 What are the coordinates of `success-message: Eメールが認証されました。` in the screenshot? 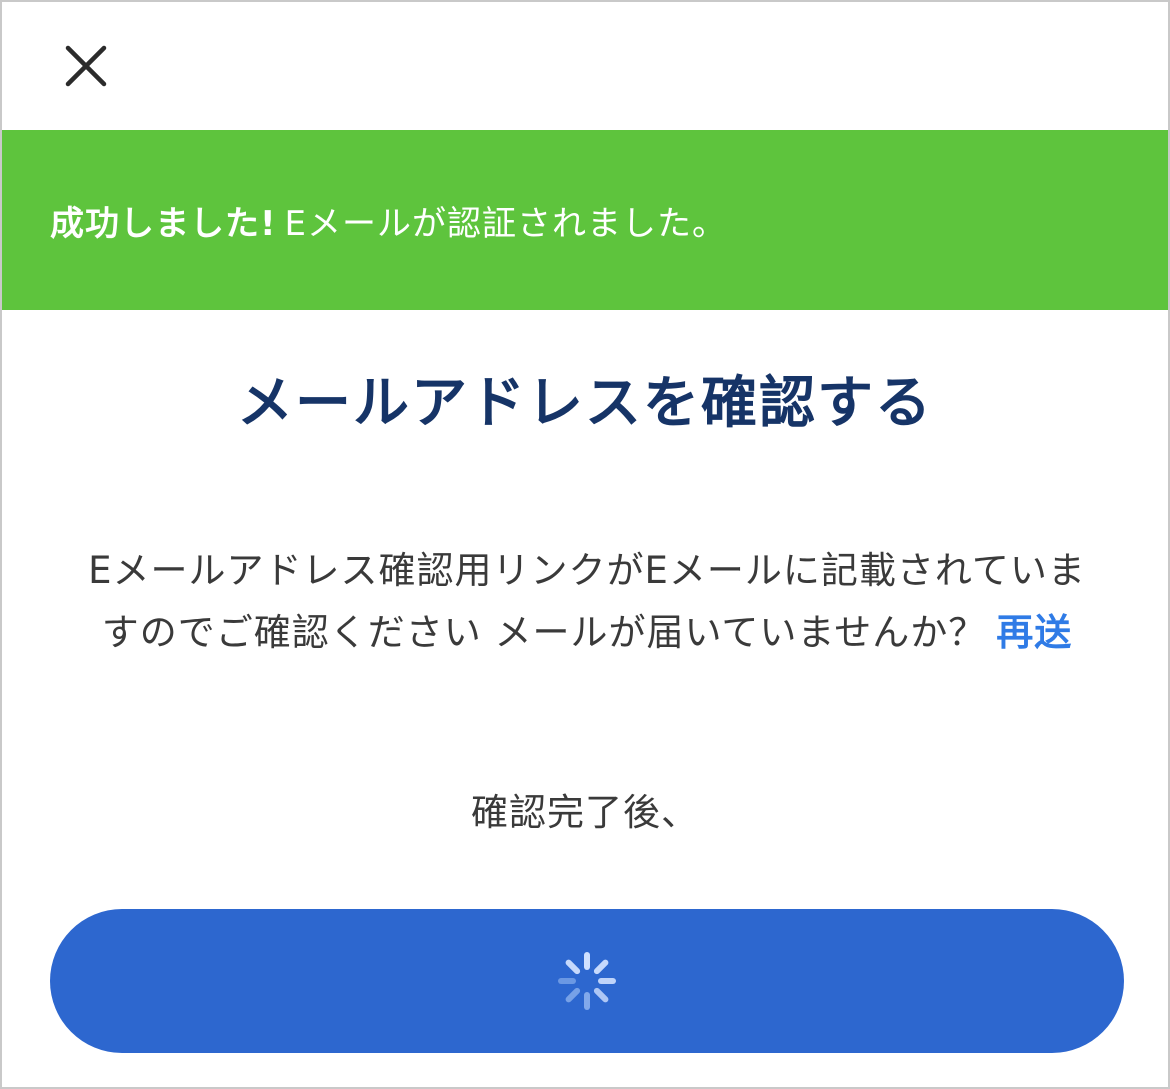 It's located at (505, 223).